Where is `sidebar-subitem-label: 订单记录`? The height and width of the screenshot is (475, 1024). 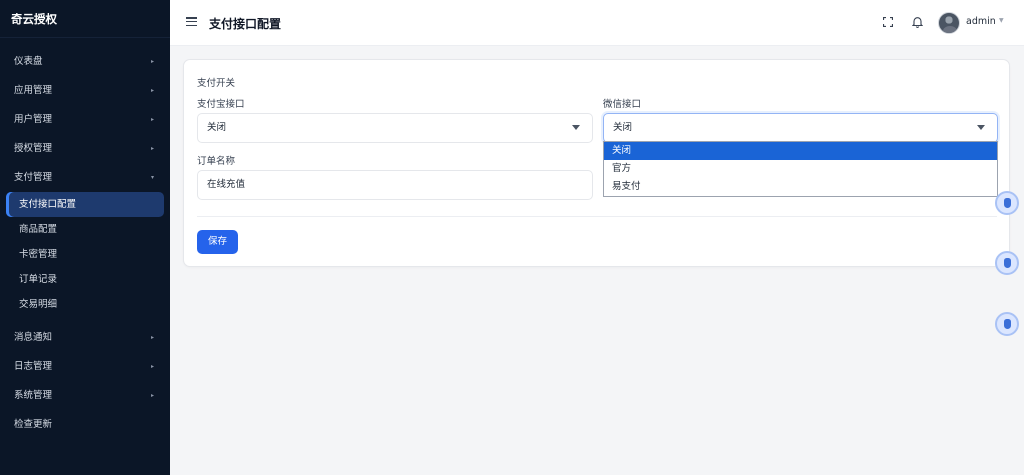
sidebar-subitem-label: 订单记录 is located at coordinates (38, 279).